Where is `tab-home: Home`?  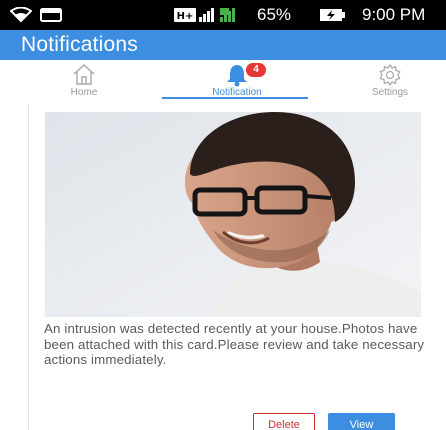 tab-home: Home is located at coordinates (84, 80).